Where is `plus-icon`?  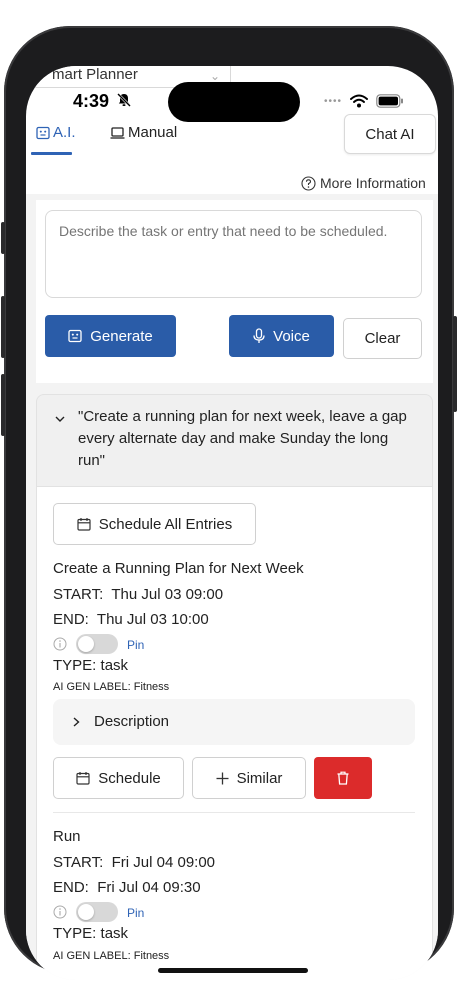 plus-icon is located at coordinates (222, 778).